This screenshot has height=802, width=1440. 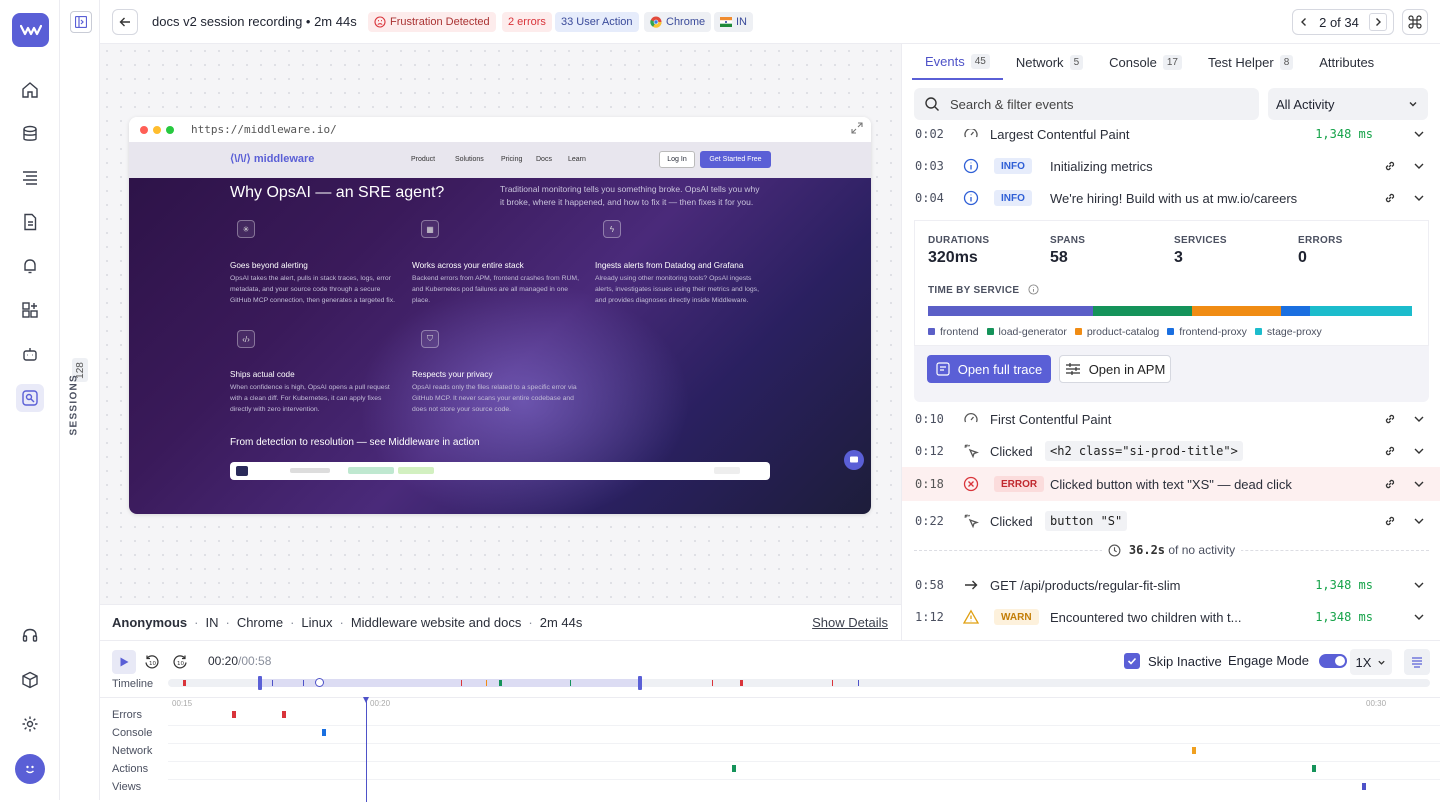 What do you see at coordinates (125, 22) in the screenshot?
I see `back-button` at bounding box center [125, 22].